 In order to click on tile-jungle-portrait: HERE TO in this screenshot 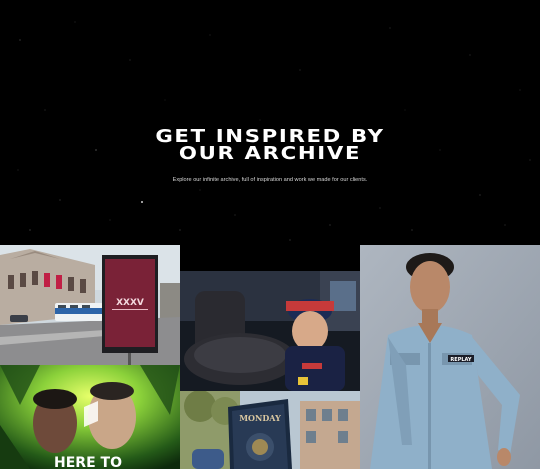, I will do `click(90, 417)`.